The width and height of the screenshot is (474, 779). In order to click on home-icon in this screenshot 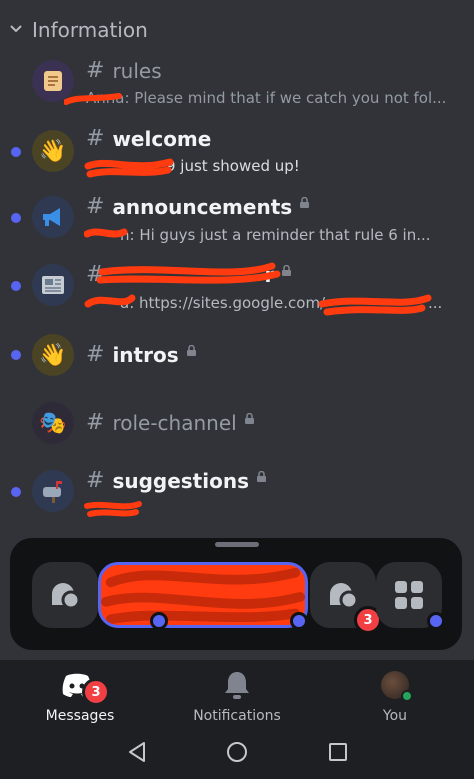, I will do `click(237, 752)`.